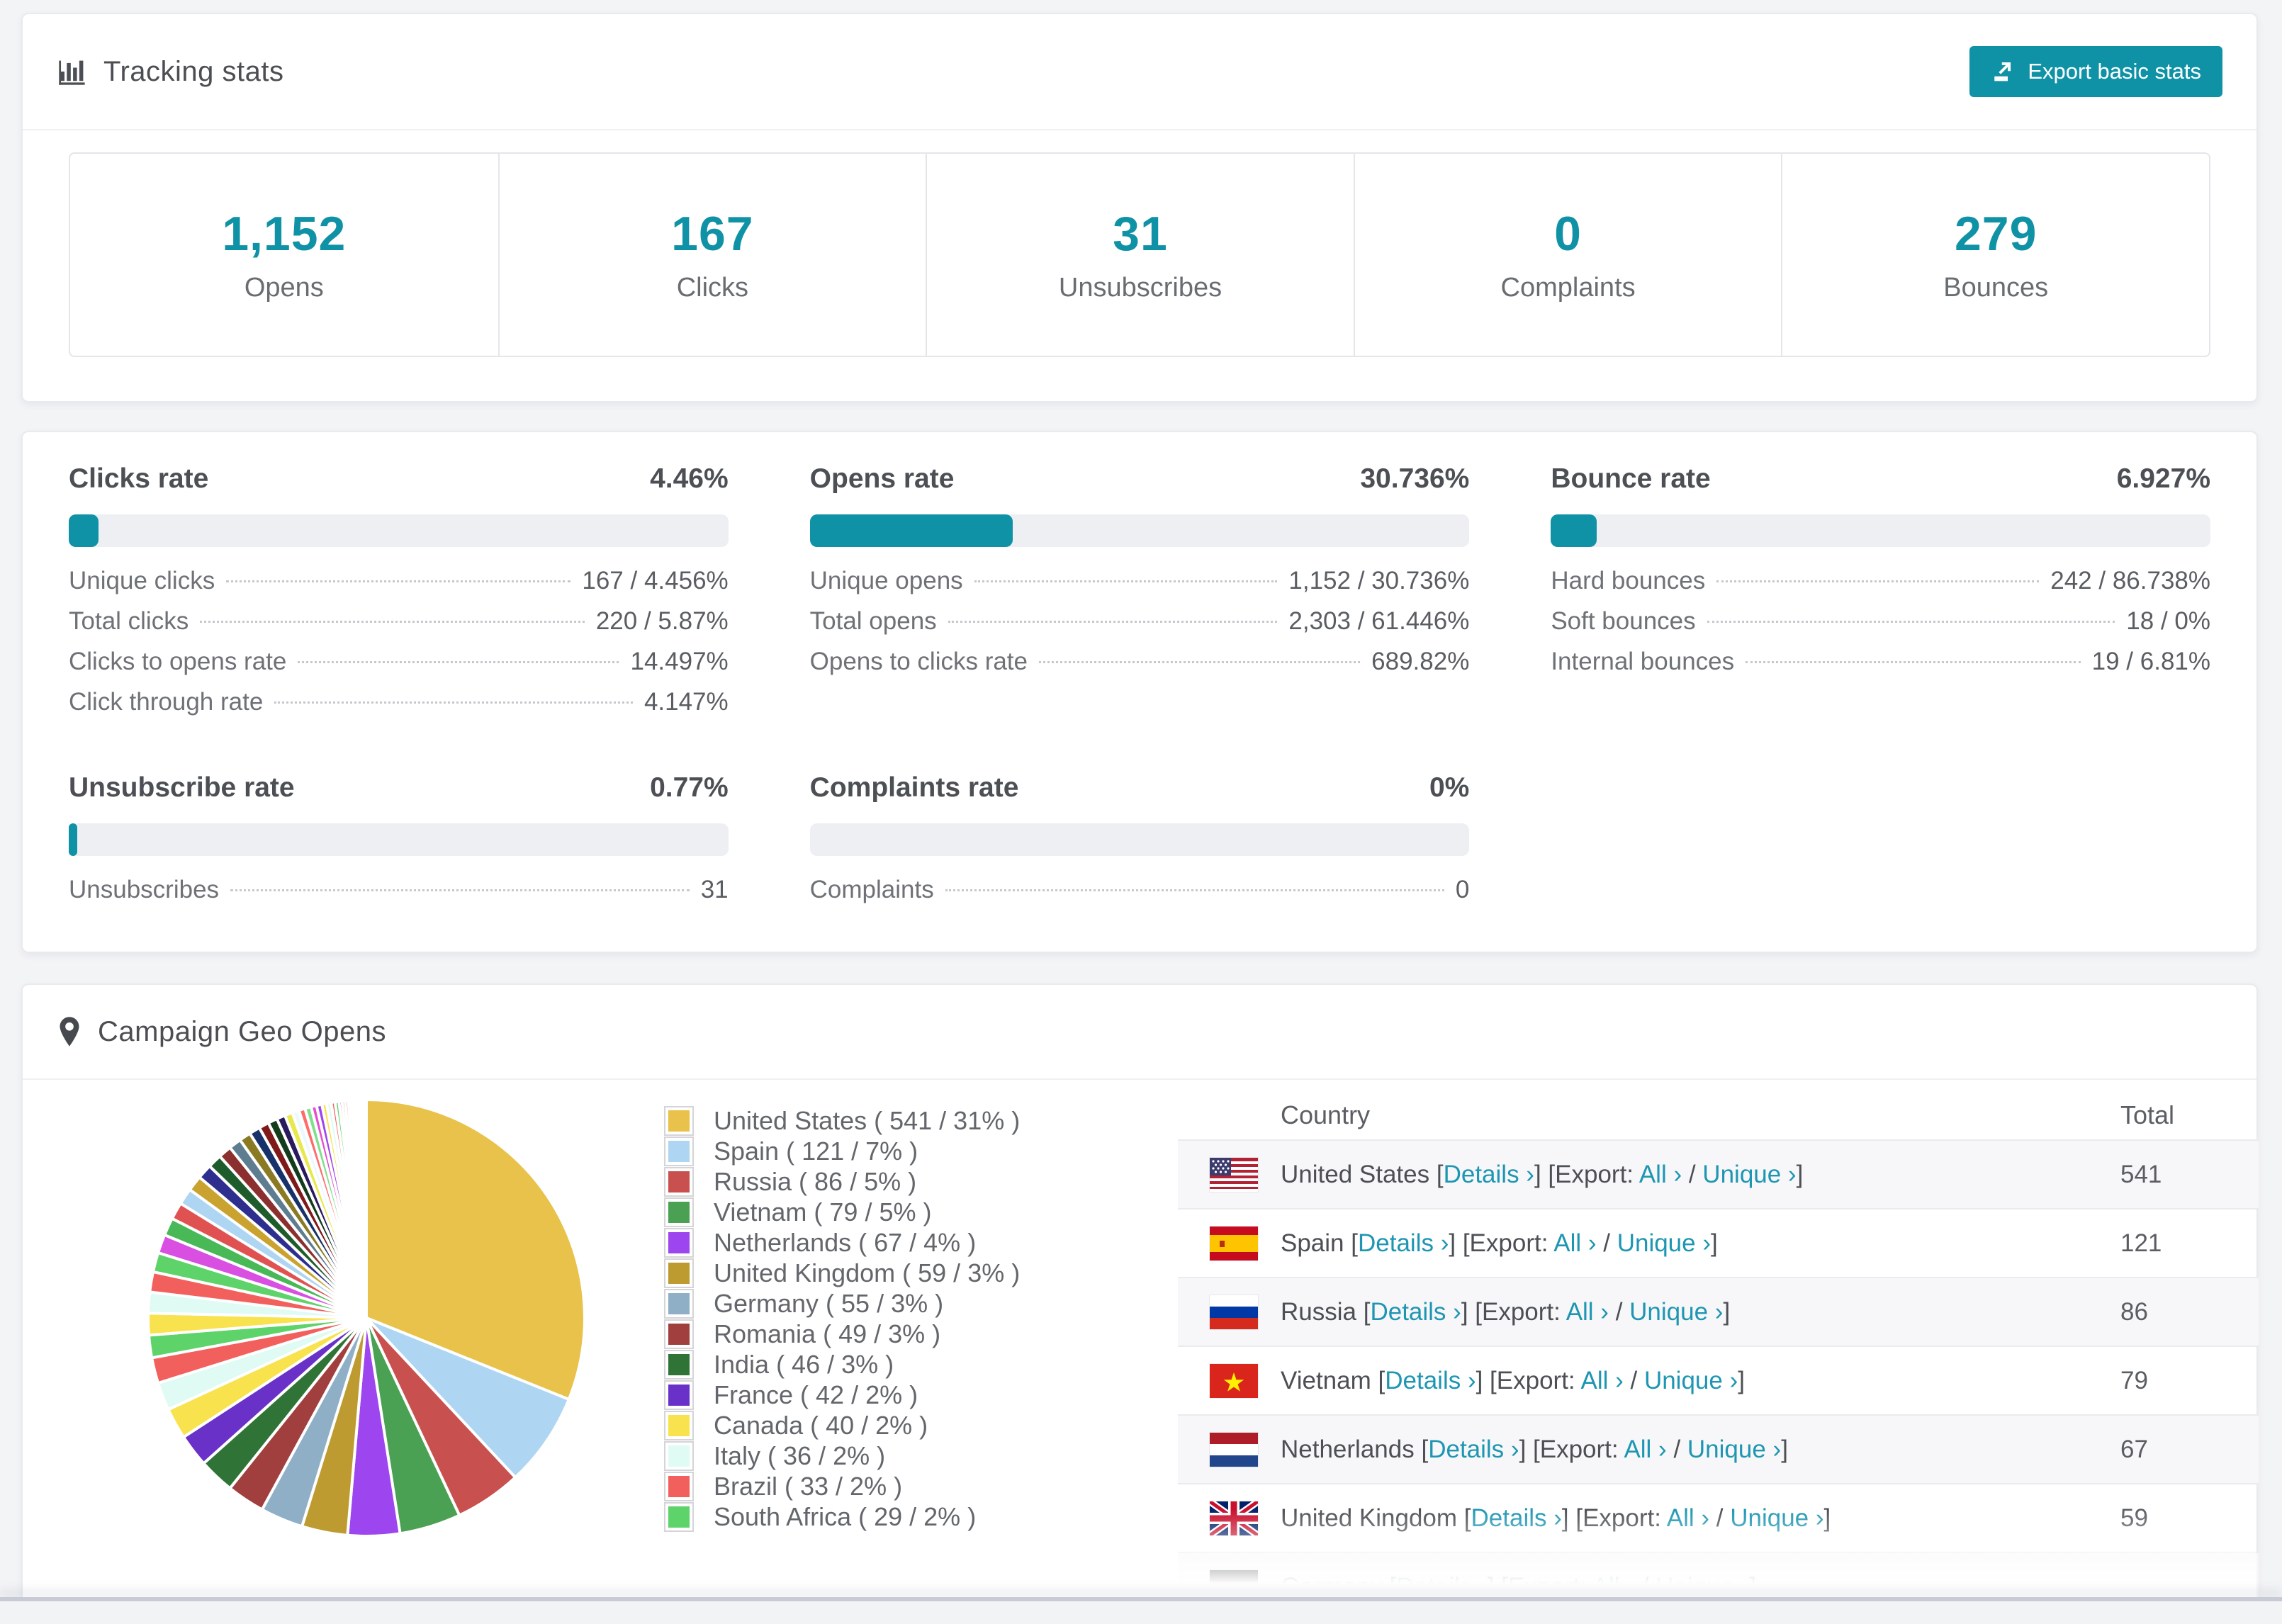 The image size is (2282, 1624). Describe the element at coordinates (1568, 288) in the screenshot. I see `summary-label: Complaints` at that location.